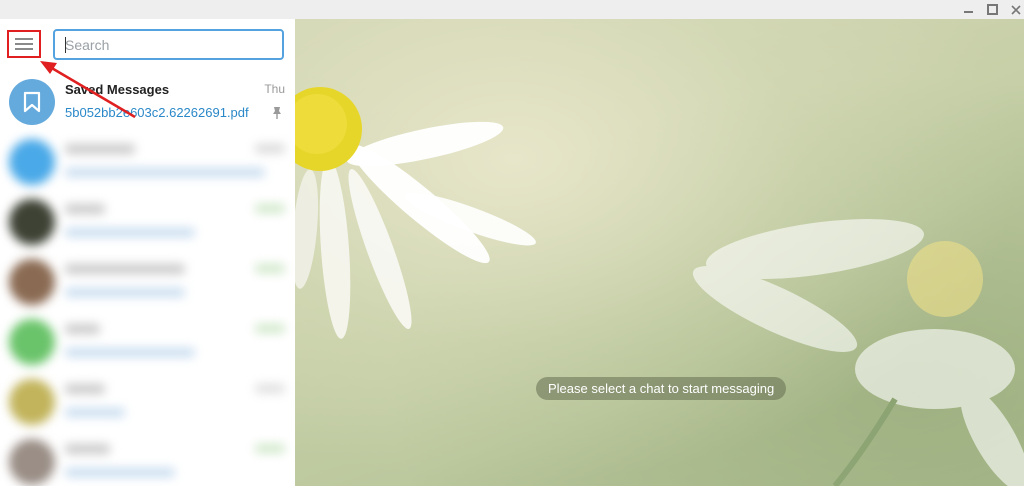 Image resolution: width=1024 pixels, height=486 pixels. What do you see at coordinates (65, 45) in the screenshot?
I see `text-caret` at bounding box center [65, 45].